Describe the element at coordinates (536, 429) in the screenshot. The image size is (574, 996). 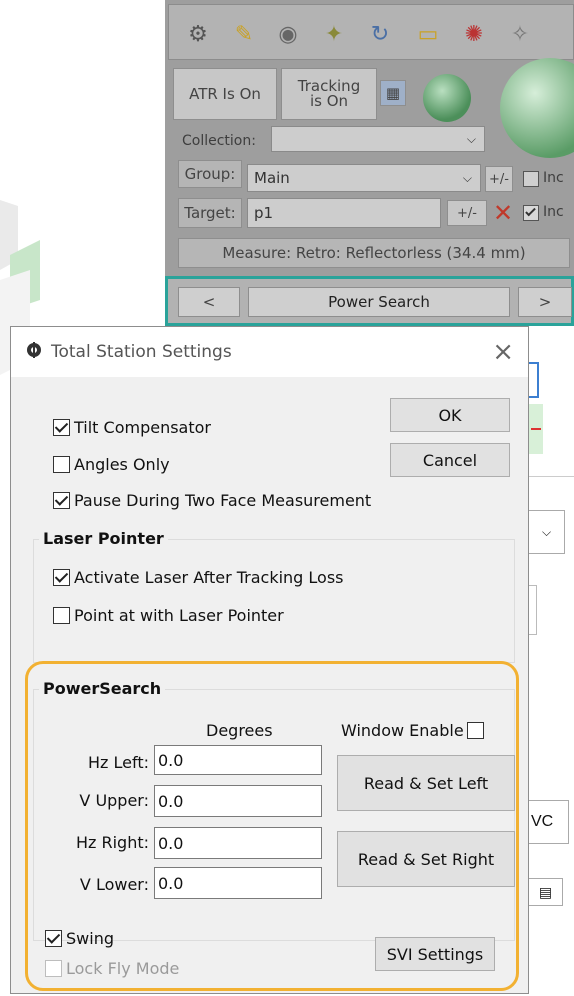
I see `partial-green-field` at that location.